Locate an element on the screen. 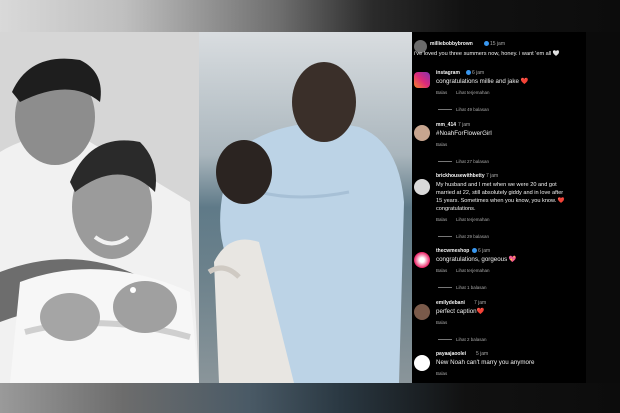  comment-text: #NoahForFlowerGirl is located at coordinates (464, 133).